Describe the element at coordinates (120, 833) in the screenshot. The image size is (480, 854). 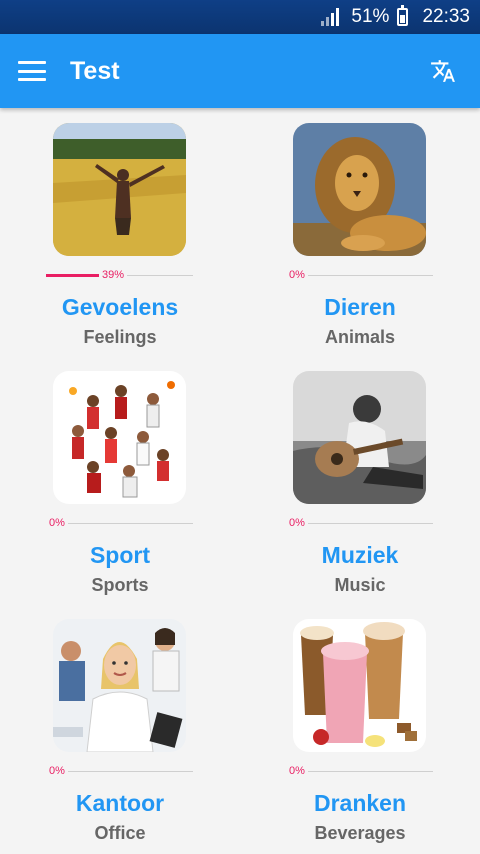
I see `category-subtitle: Office` at that location.